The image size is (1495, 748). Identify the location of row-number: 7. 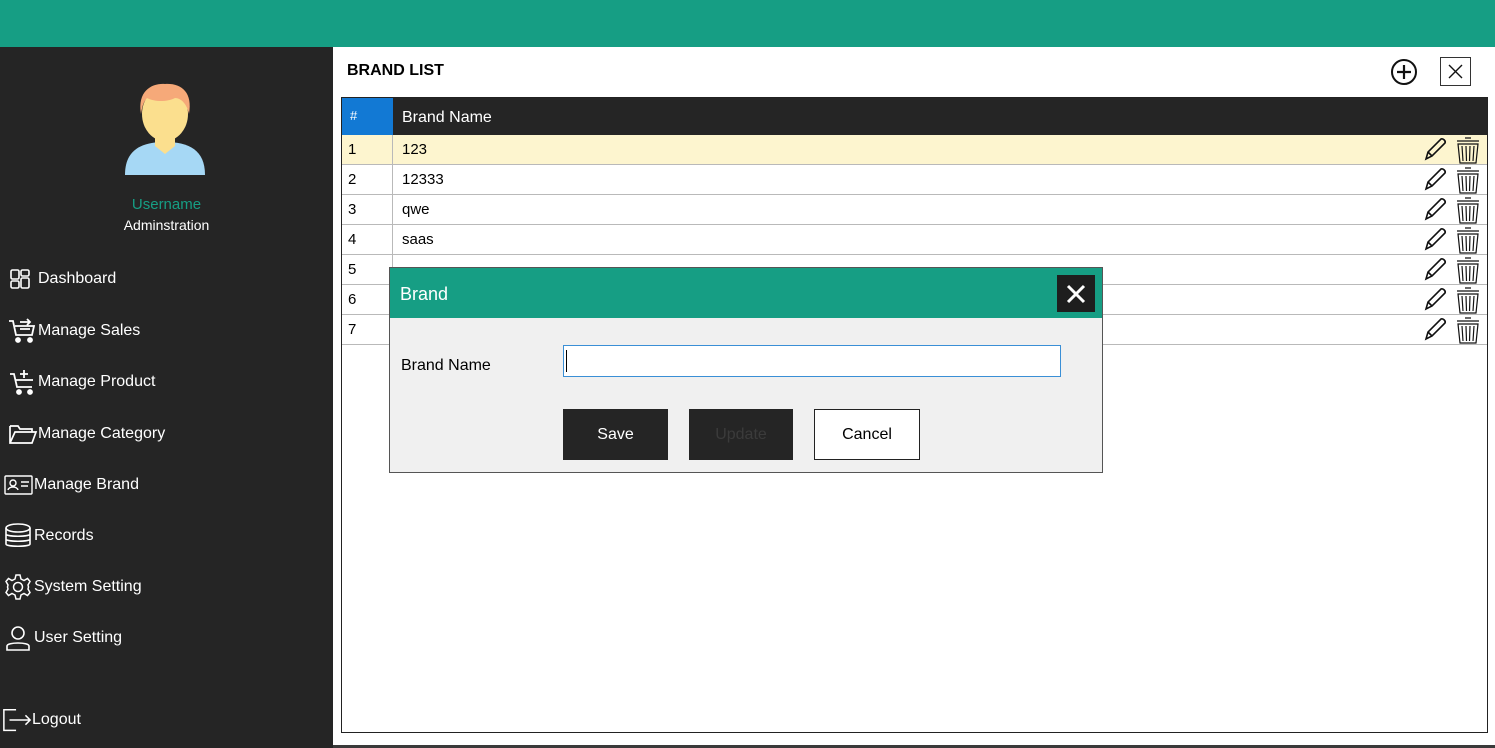
(367, 329).